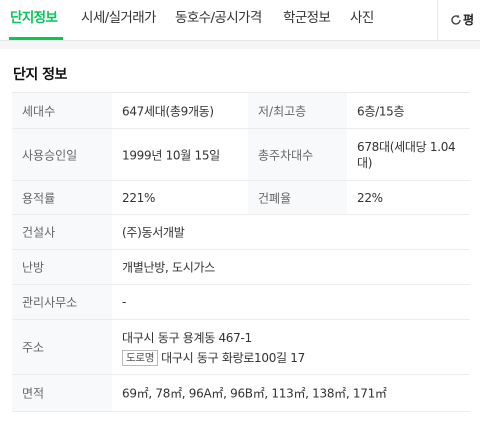  I want to click on far-label-cell: 용적률, so click(62, 197).